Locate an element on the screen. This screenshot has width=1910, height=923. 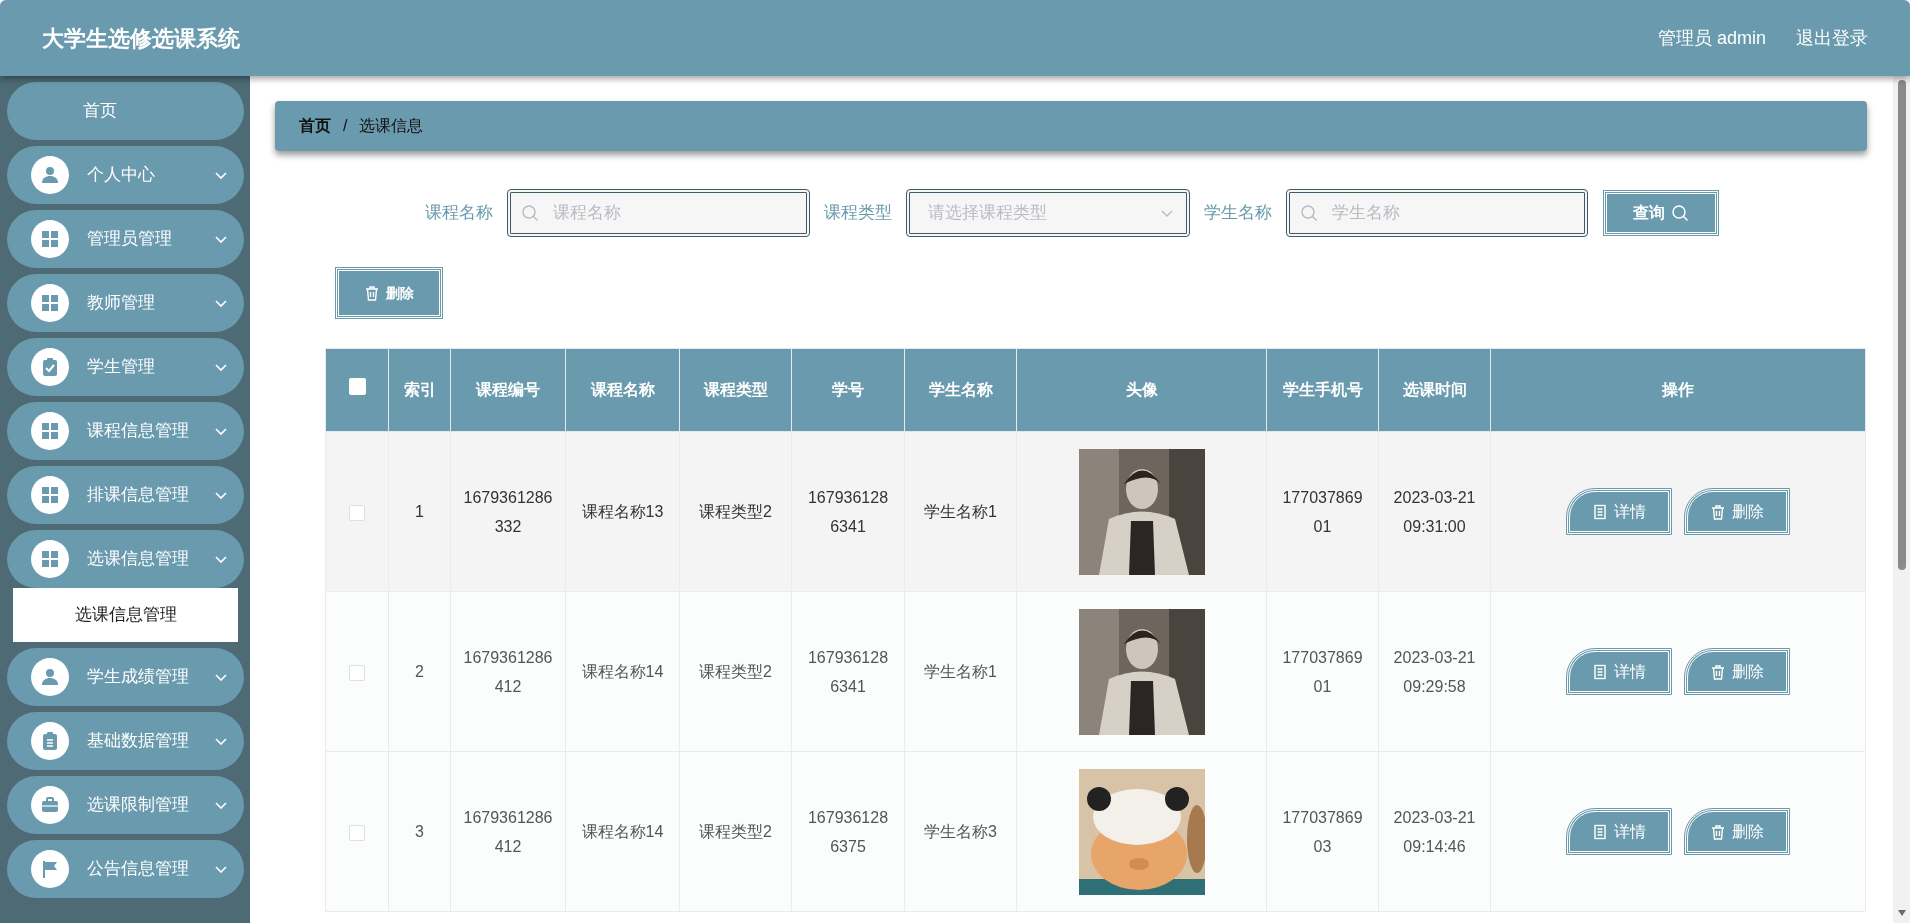
column-header: 学号 is located at coordinates (848, 390).